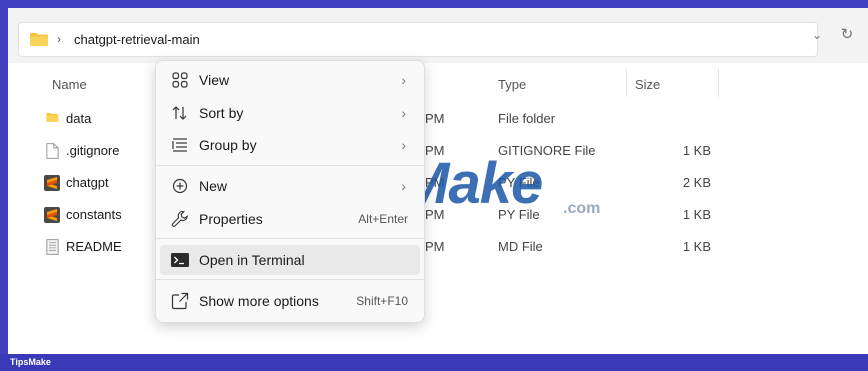  What do you see at coordinates (696, 182) in the screenshot?
I see `file-size: 2 KB` at bounding box center [696, 182].